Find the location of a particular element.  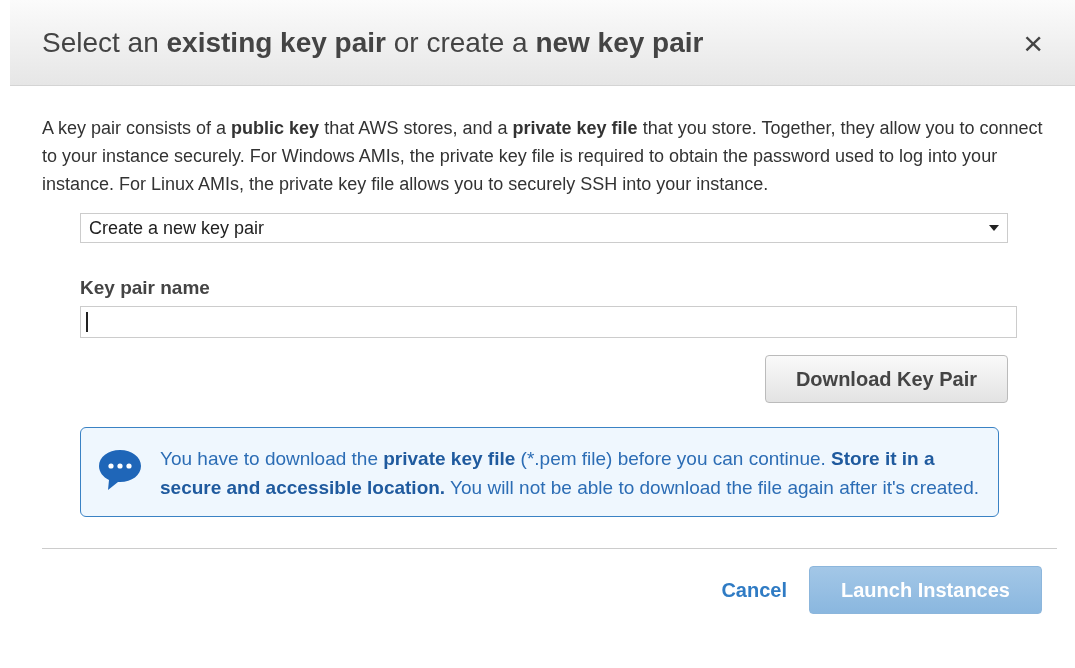

description-text: A key pair consists of a public key that AWS stores, and a private key file that you store. Together, they allow you to connect to your instance securely. For Windows AMIs, the private key file is required to obtain the password used to log into your instance. For Linux AMIs, the private key file allows you to securely SSH into your instance. is located at coordinates (543, 156).